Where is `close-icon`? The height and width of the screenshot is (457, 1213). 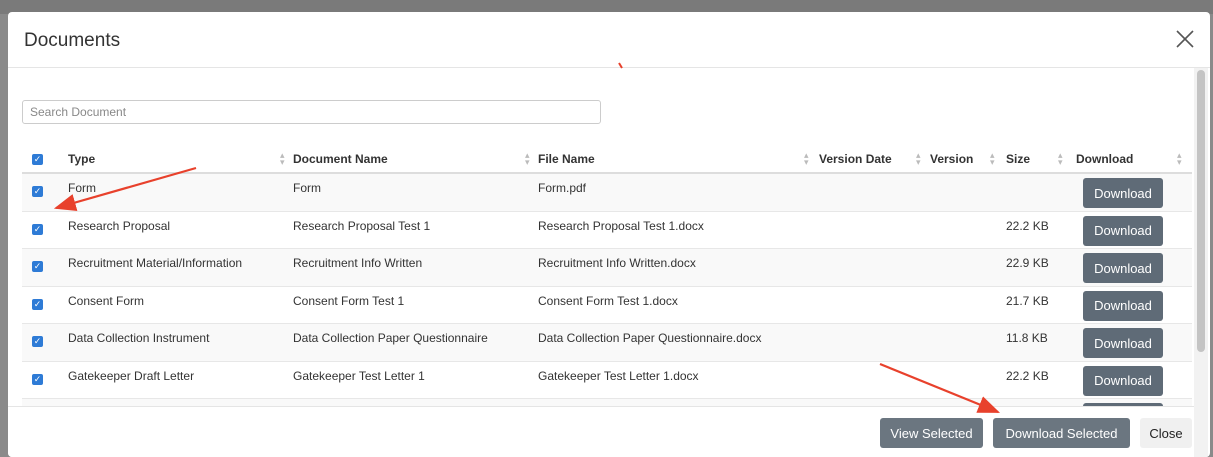 close-icon is located at coordinates (1185, 39).